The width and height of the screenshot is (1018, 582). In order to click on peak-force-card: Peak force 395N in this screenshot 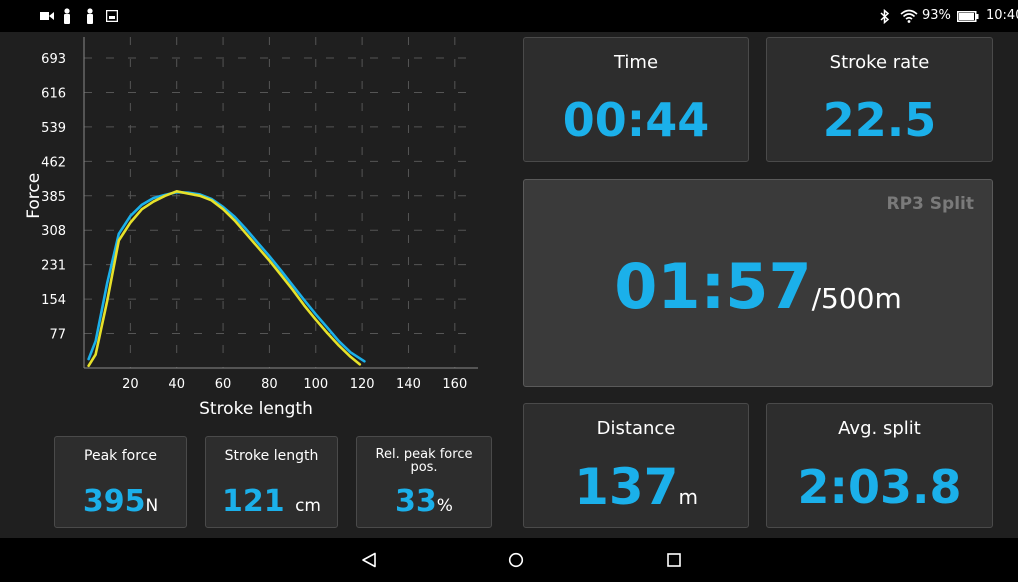, I will do `click(120, 482)`.